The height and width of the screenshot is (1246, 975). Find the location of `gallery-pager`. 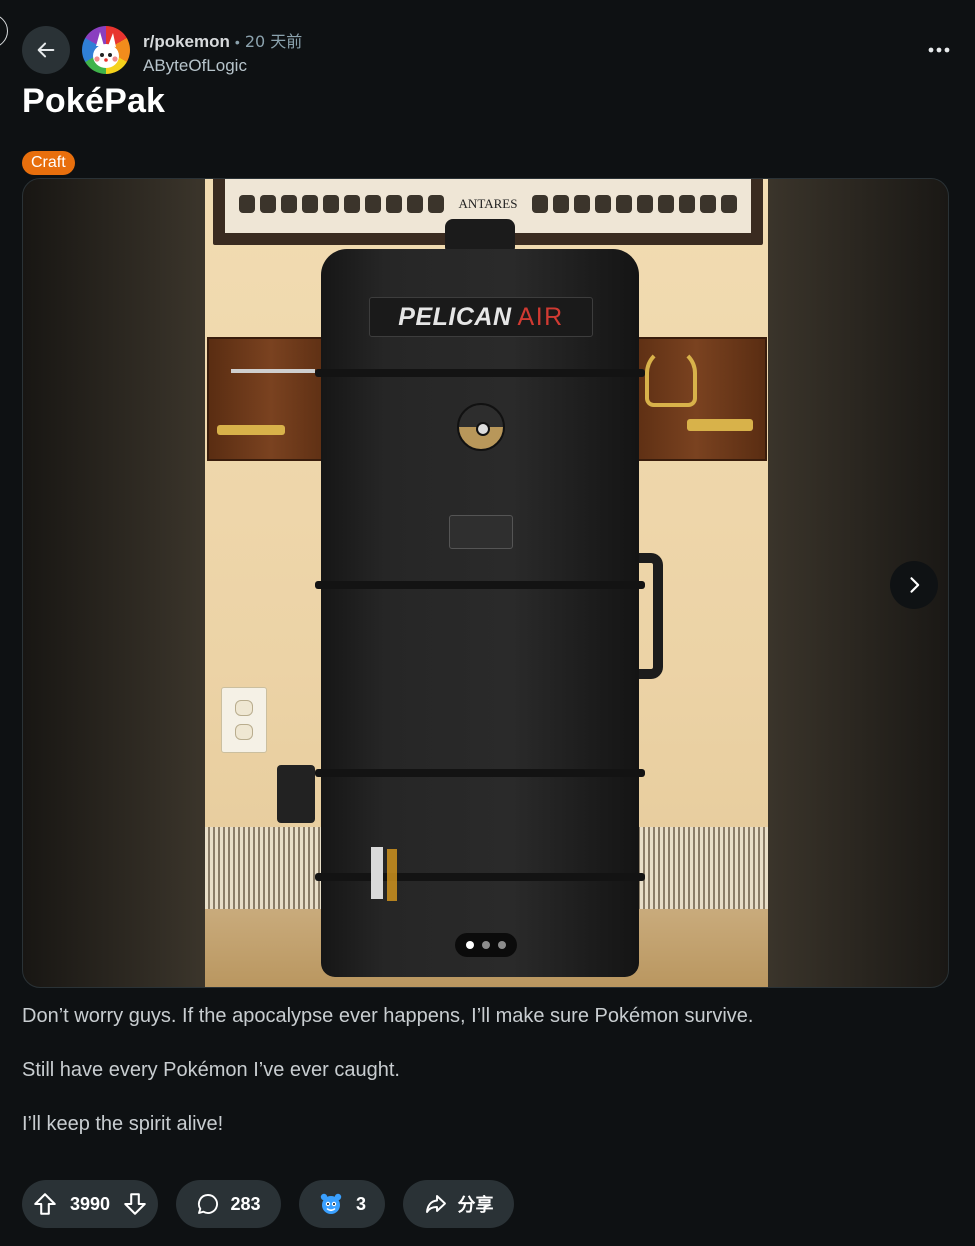

gallery-pager is located at coordinates (486, 945).